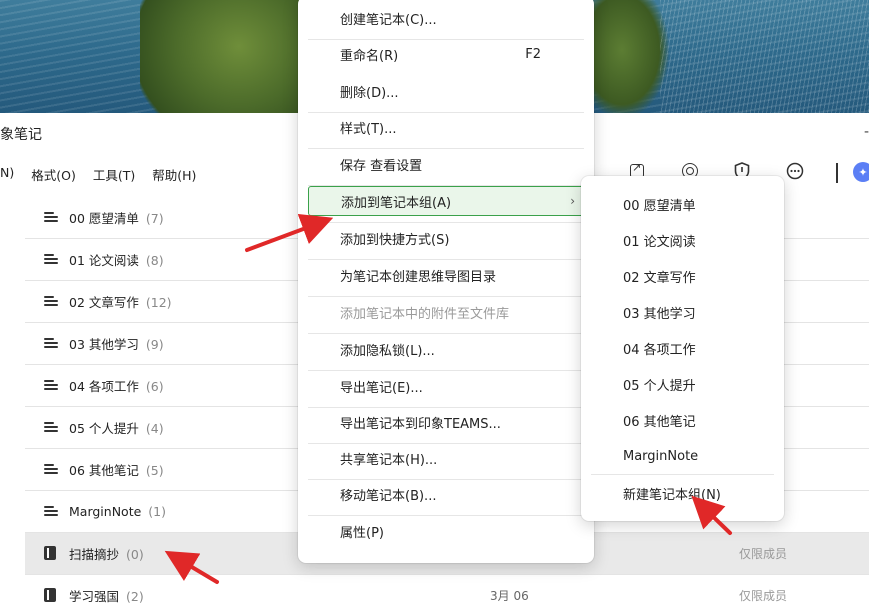 The width and height of the screenshot is (869, 604). I want to click on ai-assistant-icon: ✦, so click(861, 172).